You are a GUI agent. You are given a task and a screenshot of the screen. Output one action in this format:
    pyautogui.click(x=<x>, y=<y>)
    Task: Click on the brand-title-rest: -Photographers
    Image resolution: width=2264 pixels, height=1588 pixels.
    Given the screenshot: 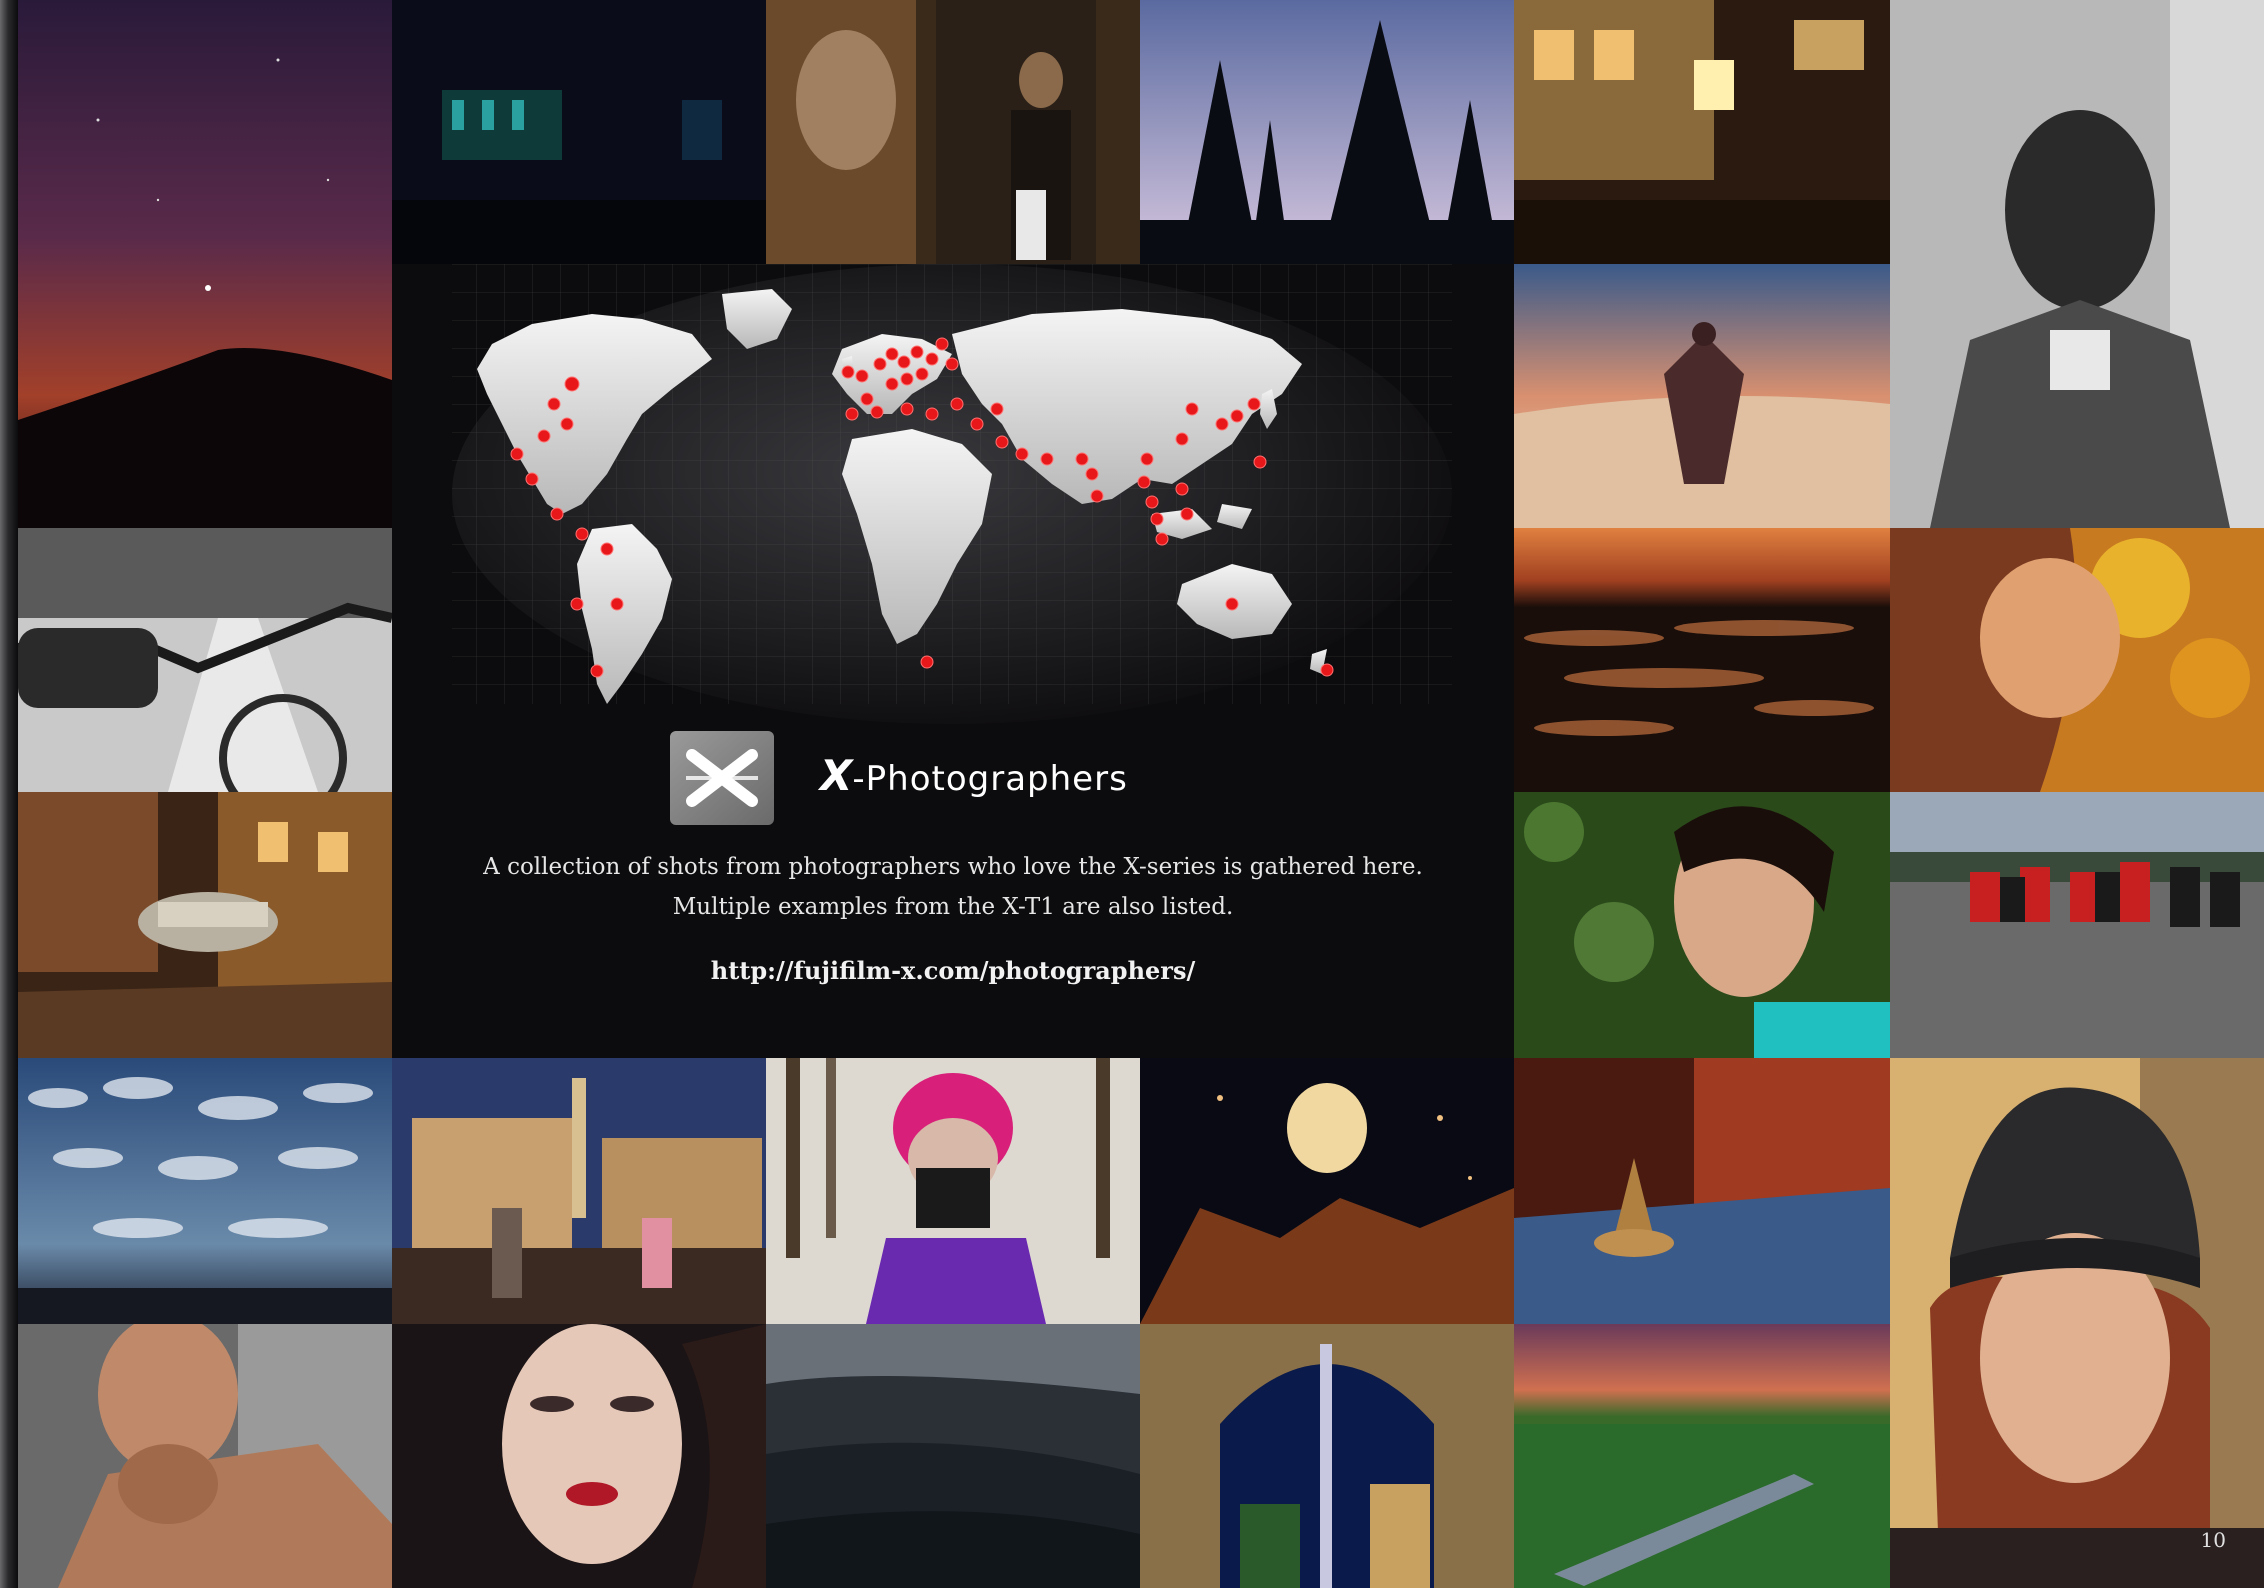 What is the action you would take?
    pyautogui.click(x=990, y=779)
    